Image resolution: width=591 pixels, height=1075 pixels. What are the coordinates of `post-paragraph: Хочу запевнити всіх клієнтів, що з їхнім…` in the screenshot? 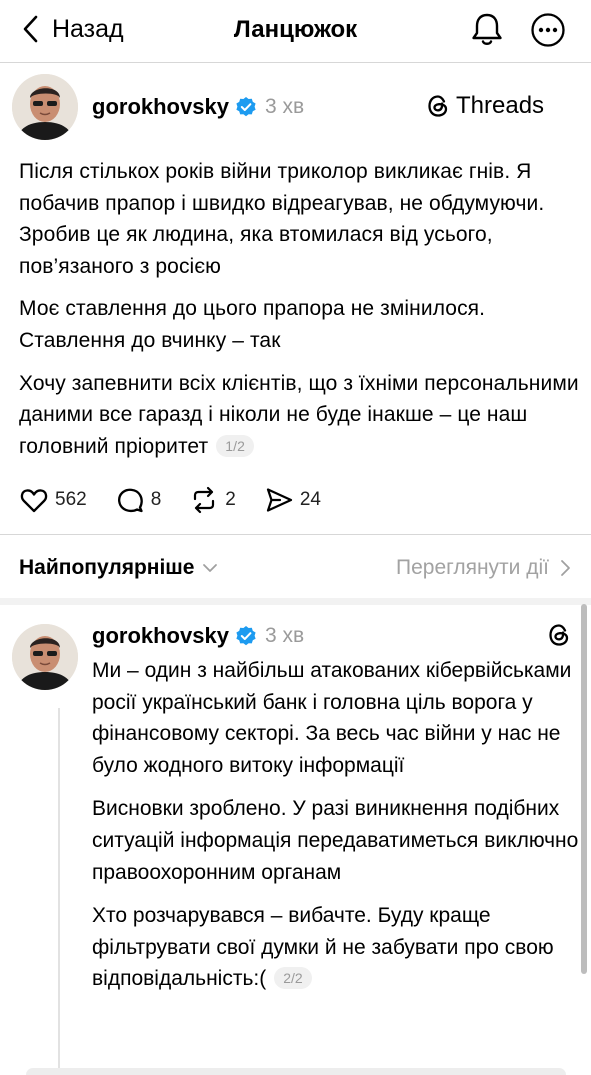 It's located at (299, 415).